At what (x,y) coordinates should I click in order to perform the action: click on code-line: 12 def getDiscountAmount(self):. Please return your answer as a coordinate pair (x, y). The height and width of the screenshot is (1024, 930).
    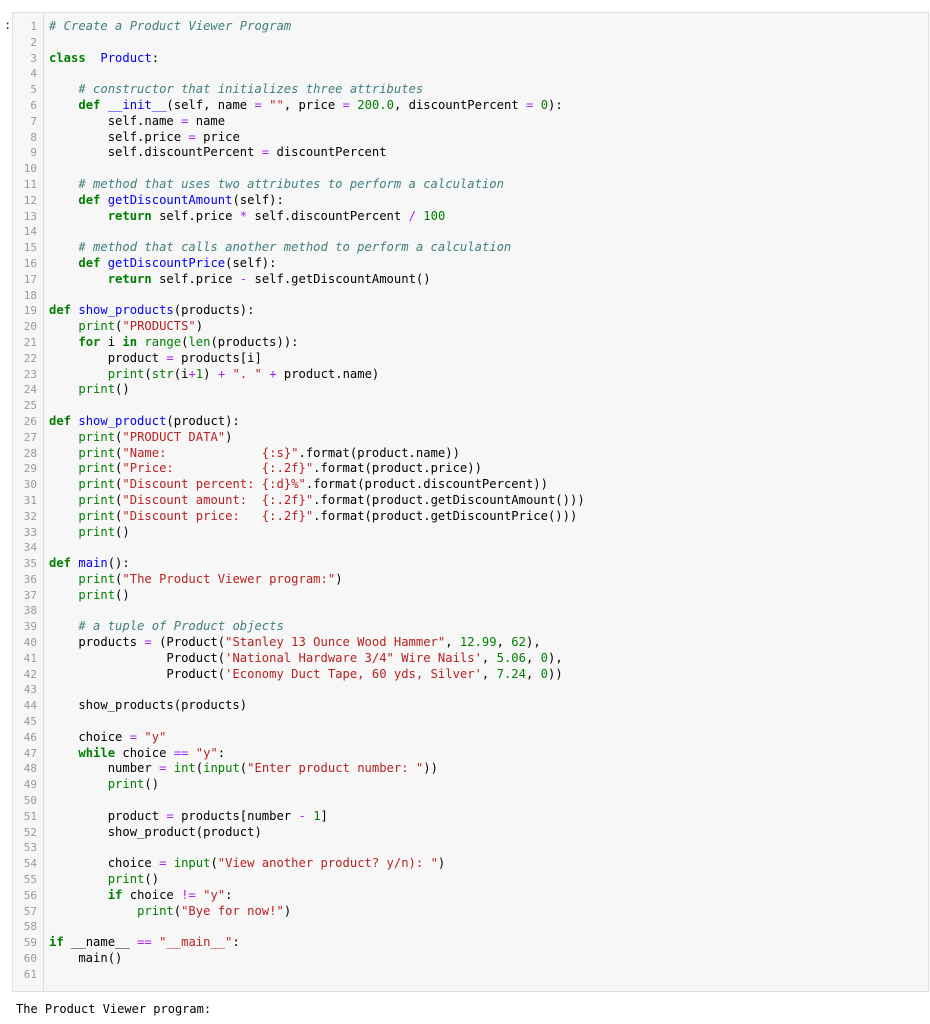
    Looking at the image, I should click on (470, 201).